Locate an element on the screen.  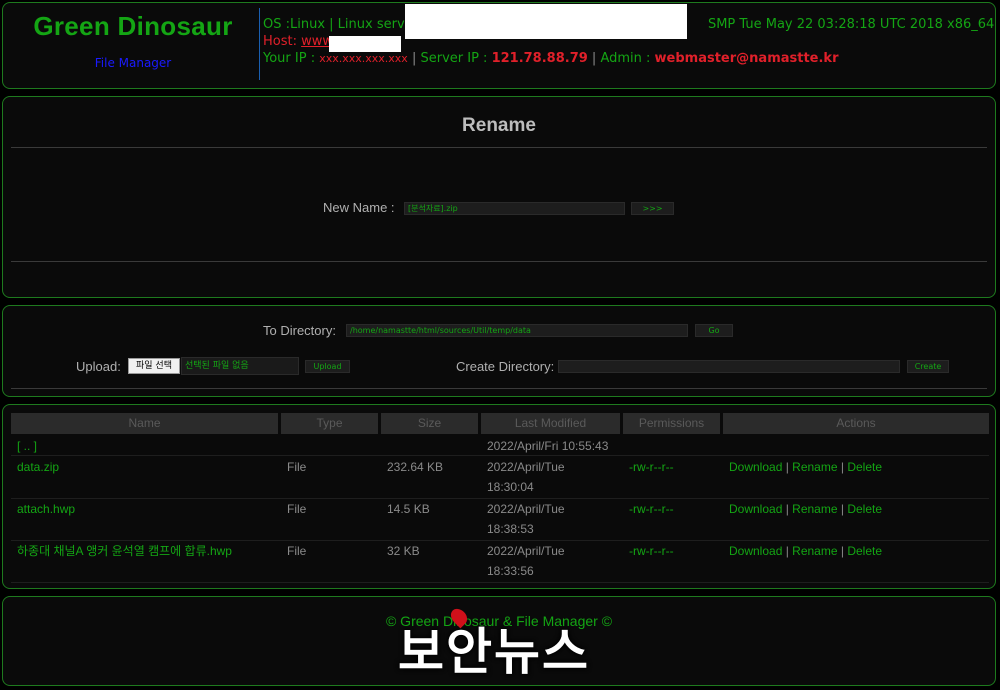
table-row-parent: [ .. ] 2022/April/Fri 10:55:43 is located at coordinates (500, 446).